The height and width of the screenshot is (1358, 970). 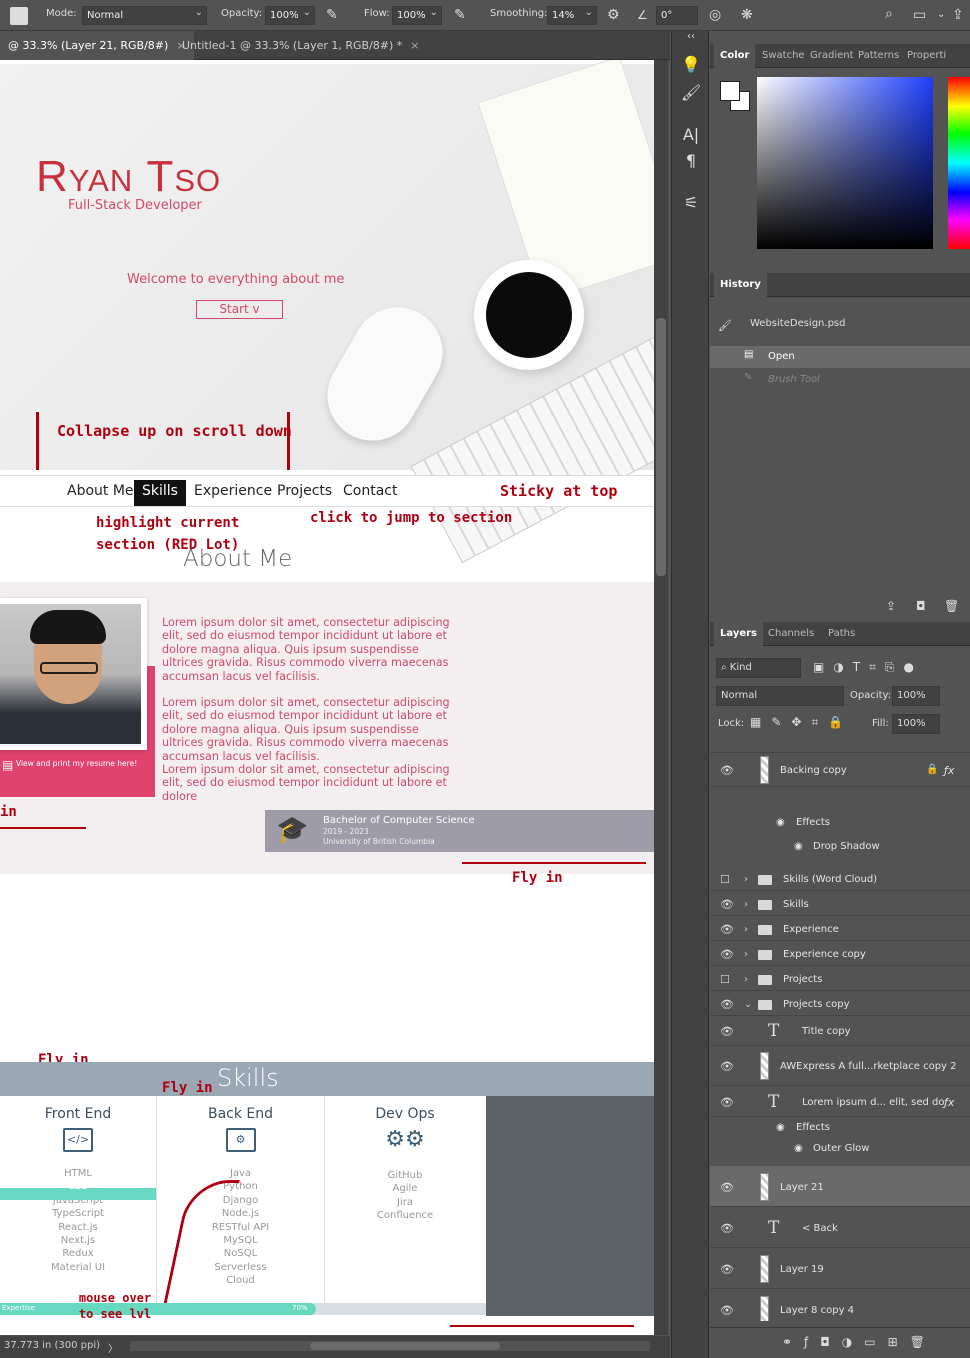 I want to click on angle-input: 0°, so click(x=677, y=15).